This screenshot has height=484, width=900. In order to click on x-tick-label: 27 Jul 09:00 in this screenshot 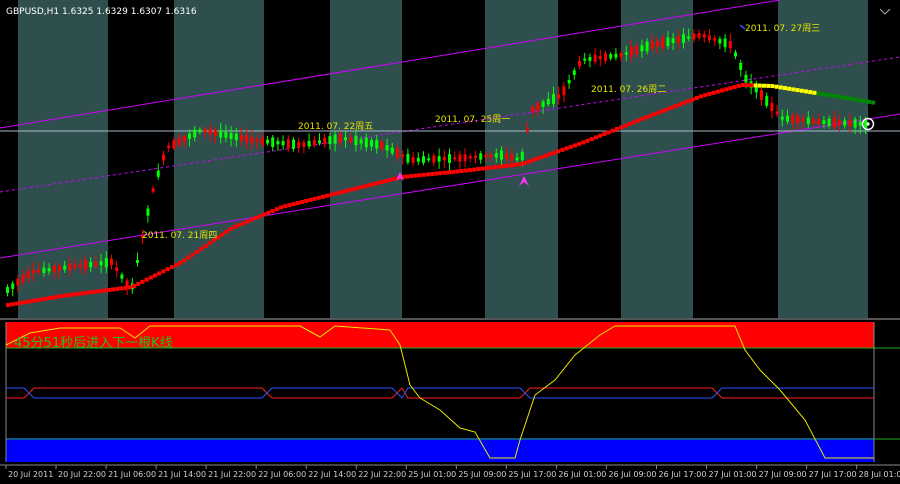, I will do `click(783, 474)`.